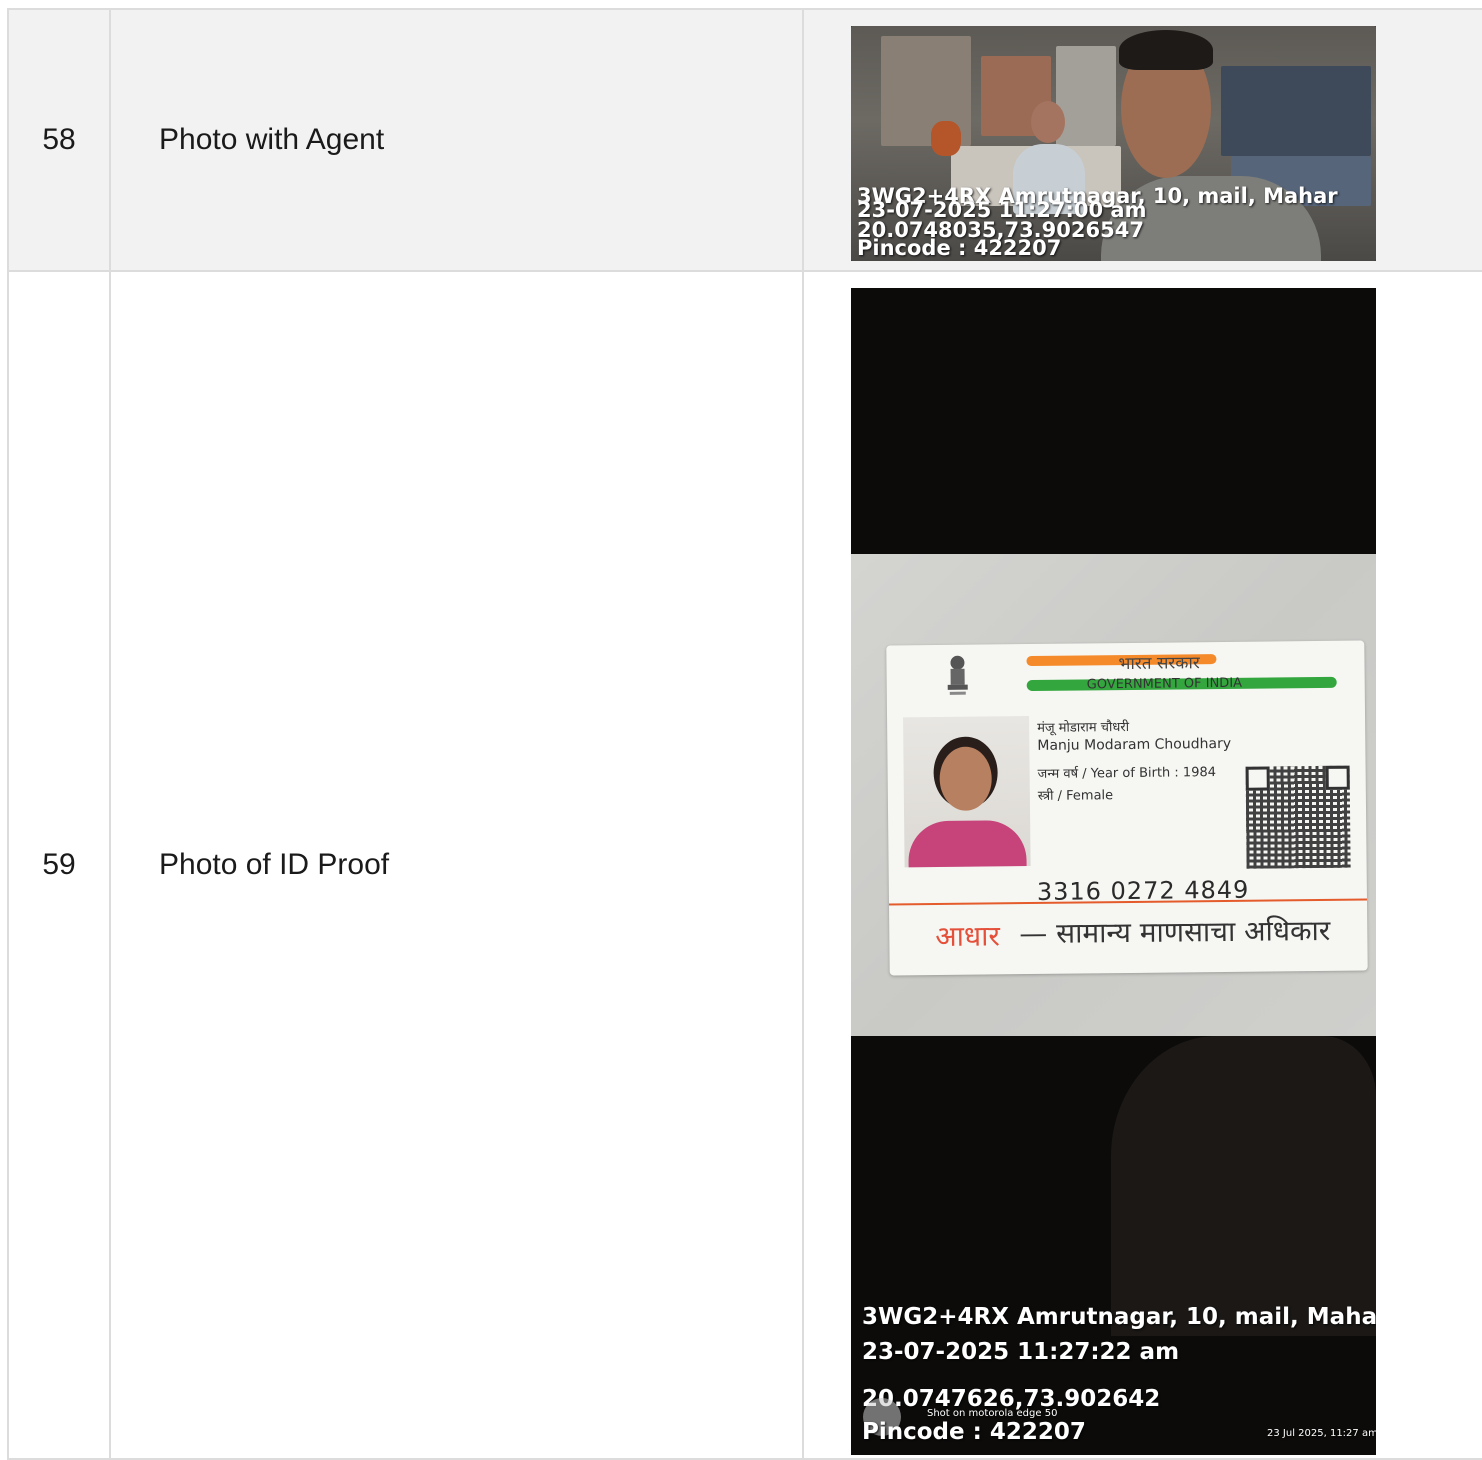 The height and width of the screenshot is (1460, 1482). What do you see at coordinates (1243, 1186) in the screenshot?
I see `hand-shadow` at bounding box center [1243, 1186].